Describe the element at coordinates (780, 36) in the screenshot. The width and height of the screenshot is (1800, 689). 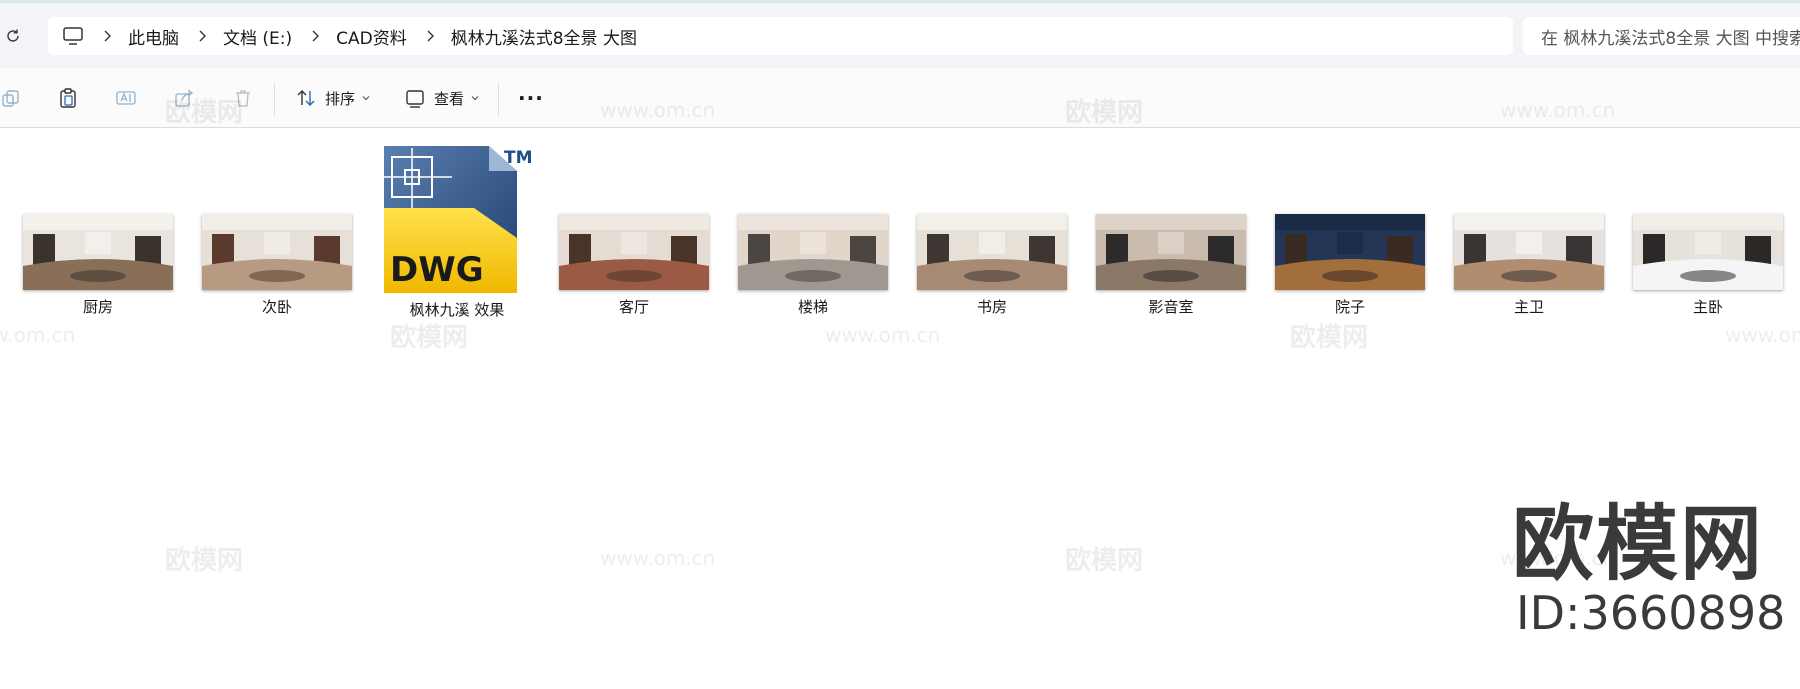
I see `breadcrumb: 此电脑 文档 (E:) CAD资料 枫林九溪法式8全景 大图` at that location.